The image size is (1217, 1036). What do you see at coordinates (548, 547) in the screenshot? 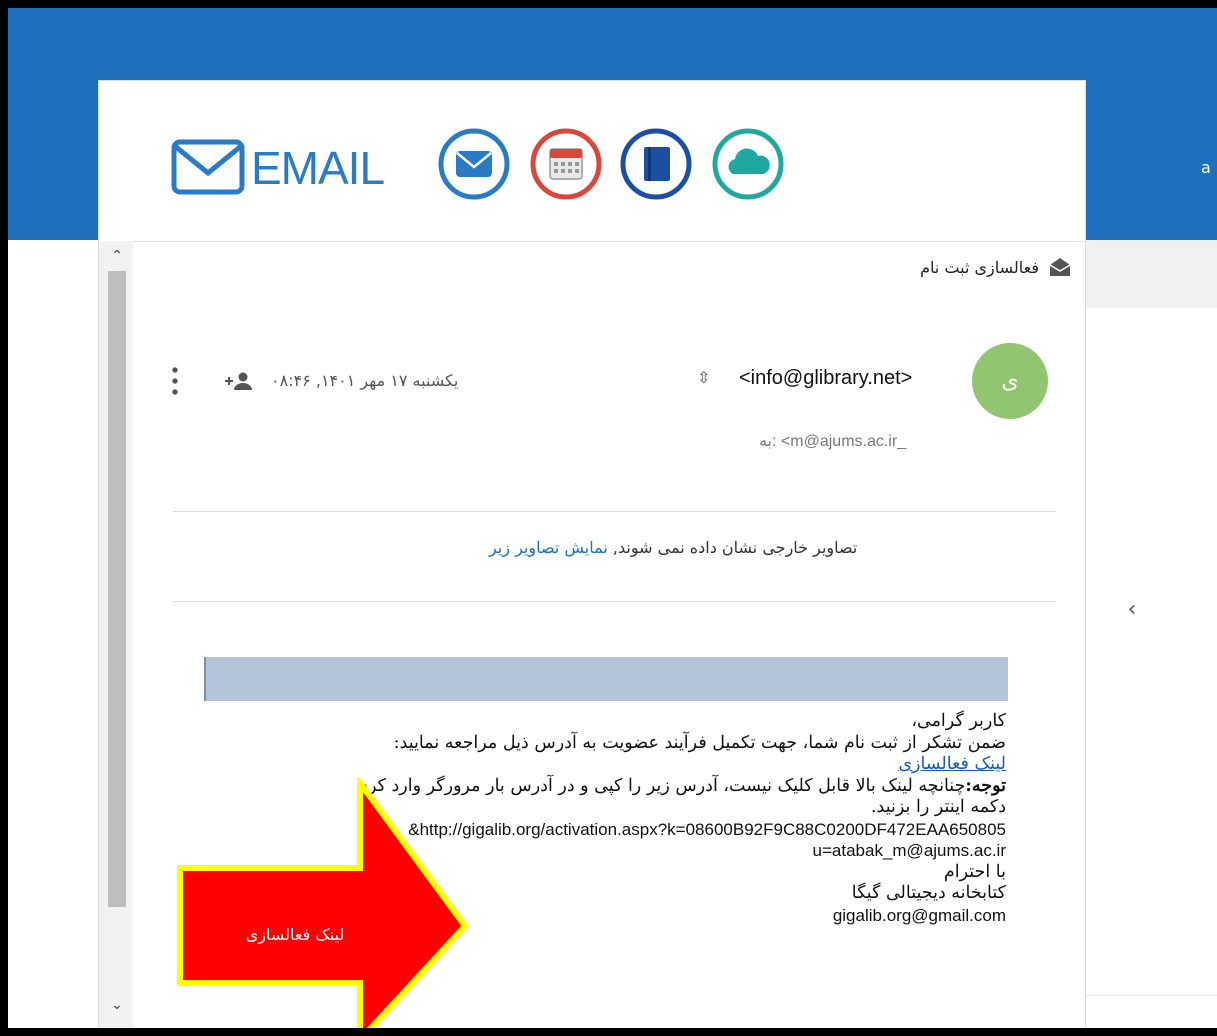
I see `show-images-link: نمایش تصاویر زیر` at bounding box center [548, 547].